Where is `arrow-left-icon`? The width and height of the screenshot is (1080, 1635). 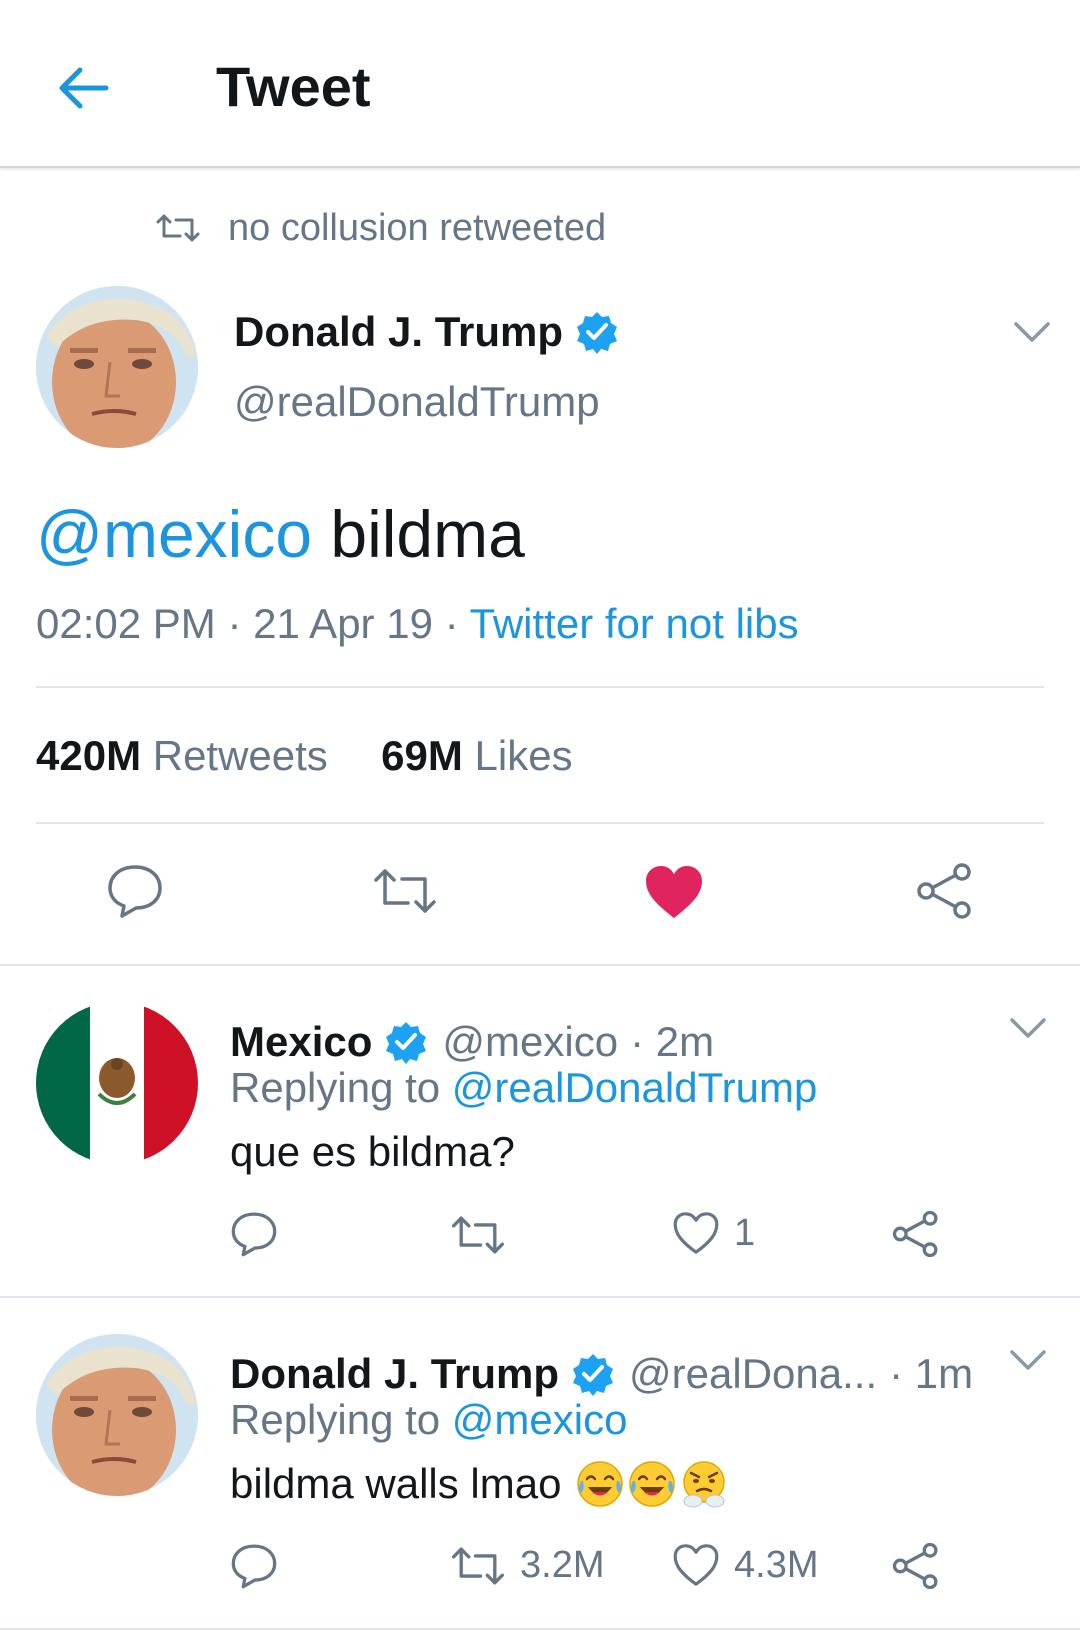 arrow-left-icon is located at coordinates (84, 88).